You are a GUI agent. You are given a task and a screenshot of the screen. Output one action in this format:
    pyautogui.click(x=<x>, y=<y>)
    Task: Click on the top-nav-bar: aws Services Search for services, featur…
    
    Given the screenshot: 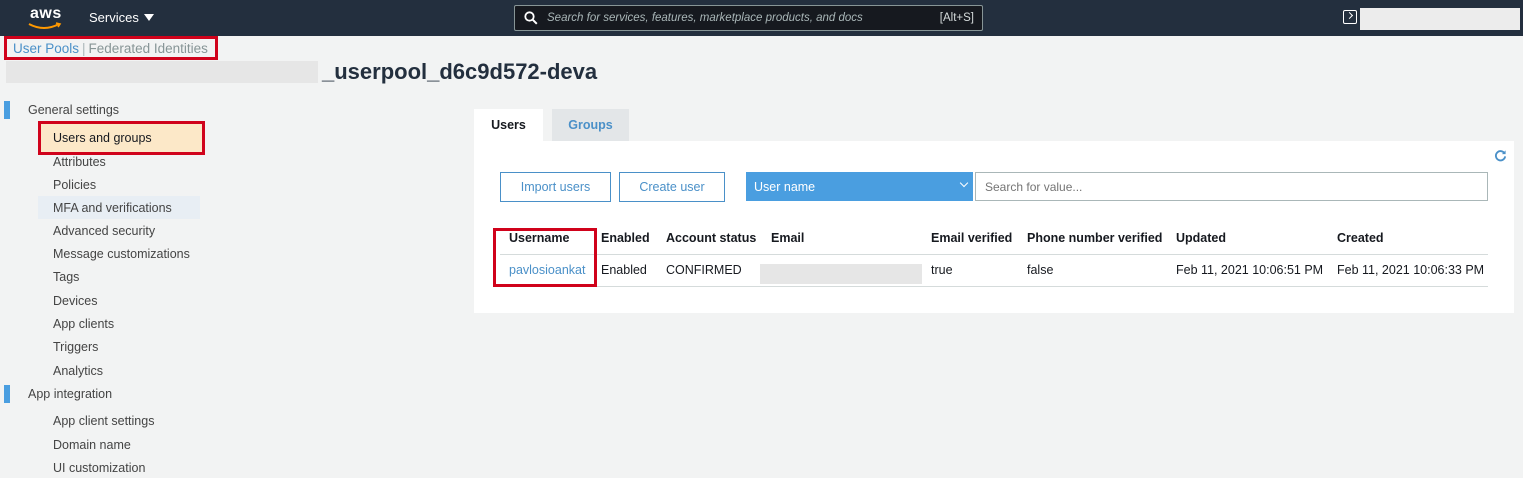 What is the action you would take?
    pyautogui.click(x=761, y=18)
    